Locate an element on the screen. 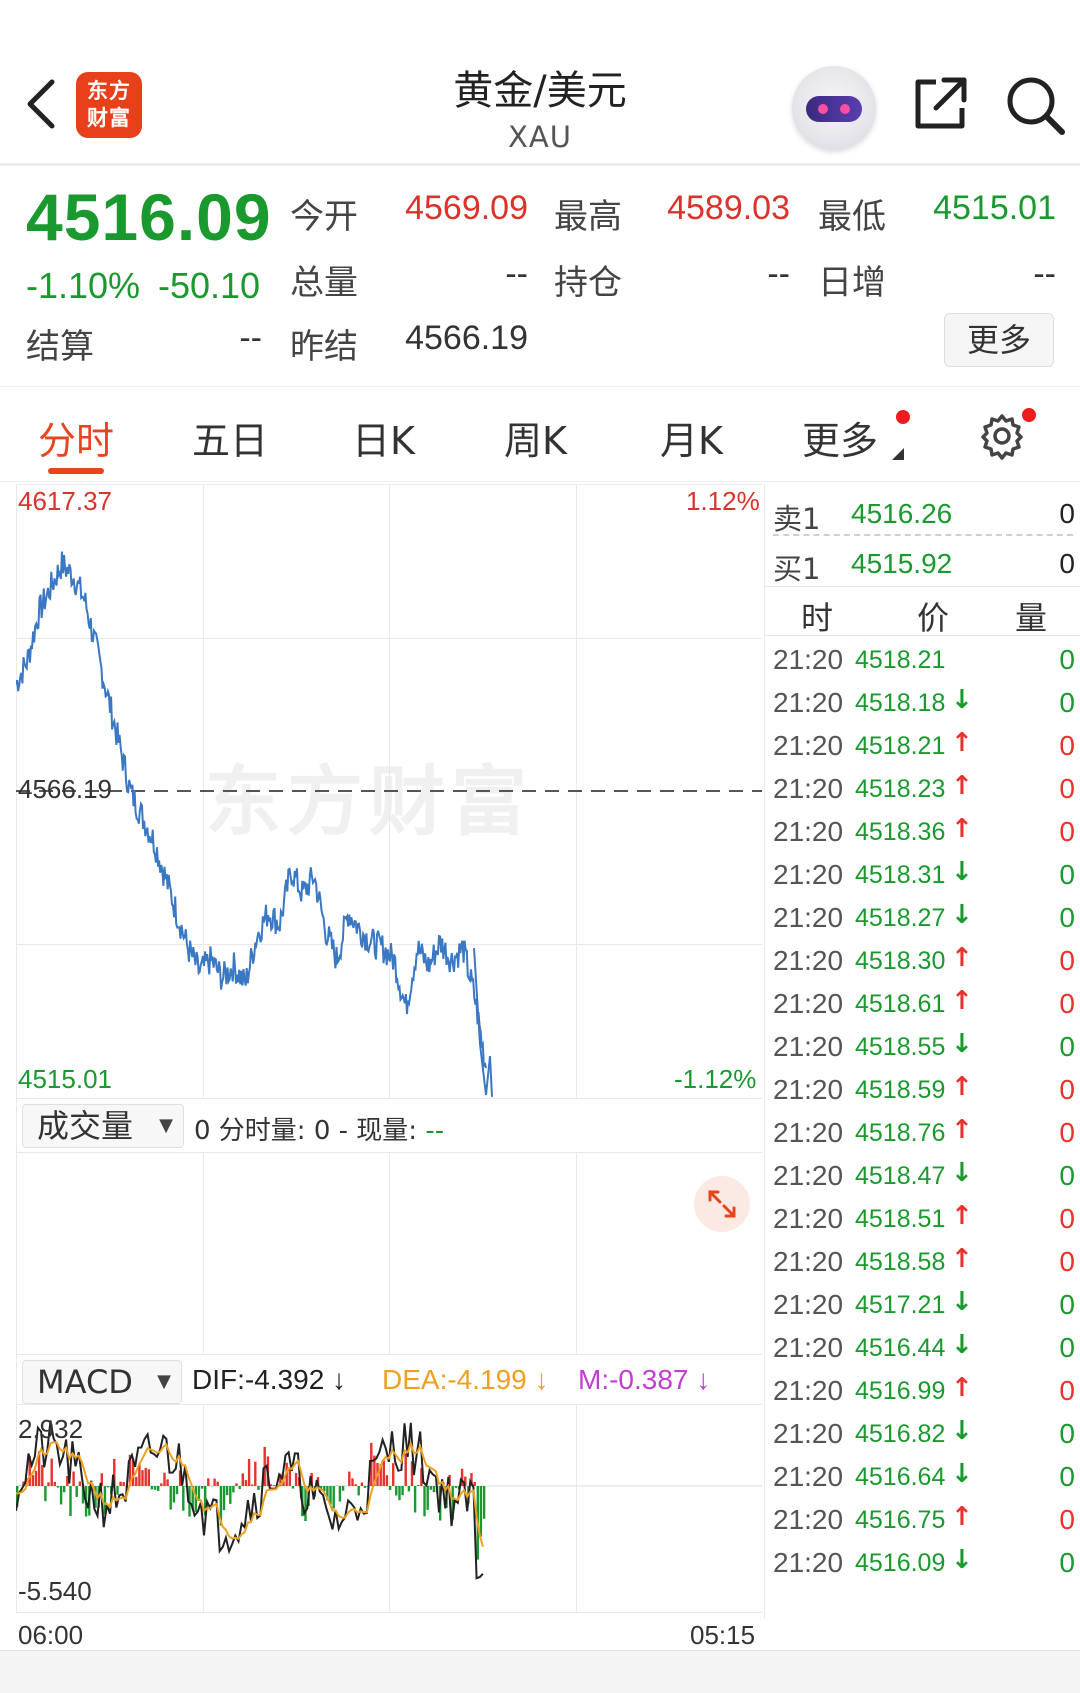 The image size is (1080, 1693). tick-price: 4518.30 is located at coordinates (900, 961).